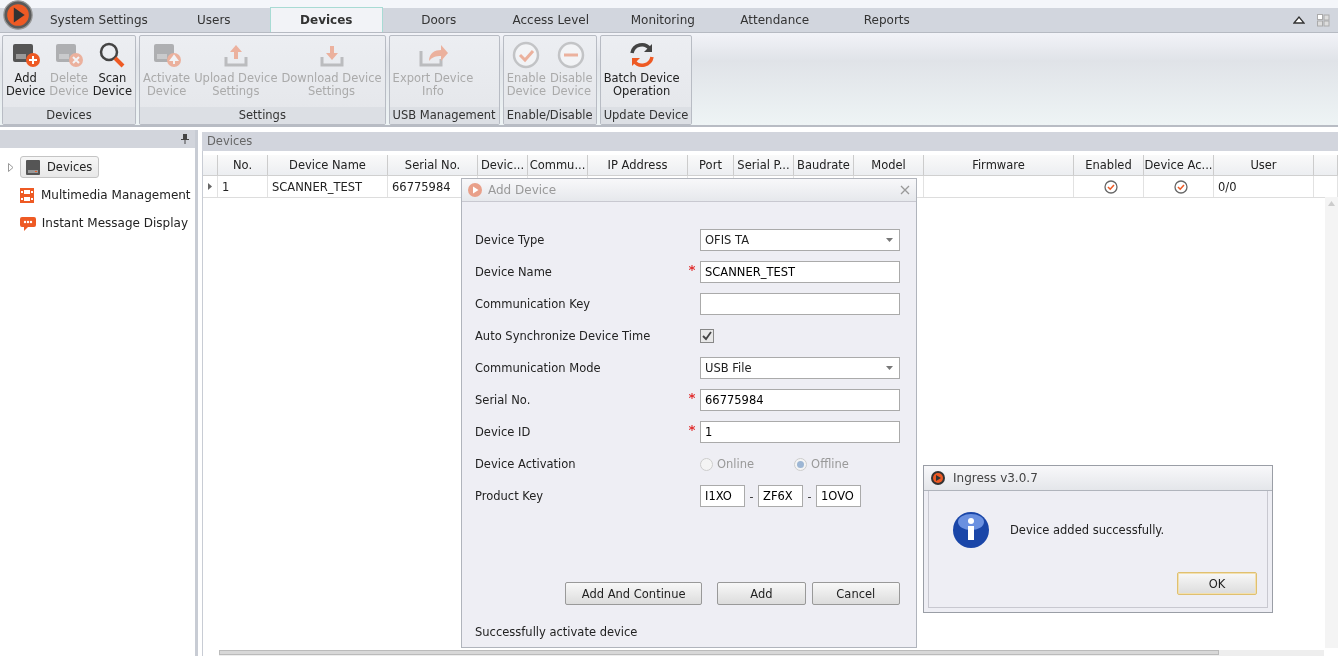  Describe the element at coordinates (185, 139) in the screenshot. I see `pin-icon` at that location.